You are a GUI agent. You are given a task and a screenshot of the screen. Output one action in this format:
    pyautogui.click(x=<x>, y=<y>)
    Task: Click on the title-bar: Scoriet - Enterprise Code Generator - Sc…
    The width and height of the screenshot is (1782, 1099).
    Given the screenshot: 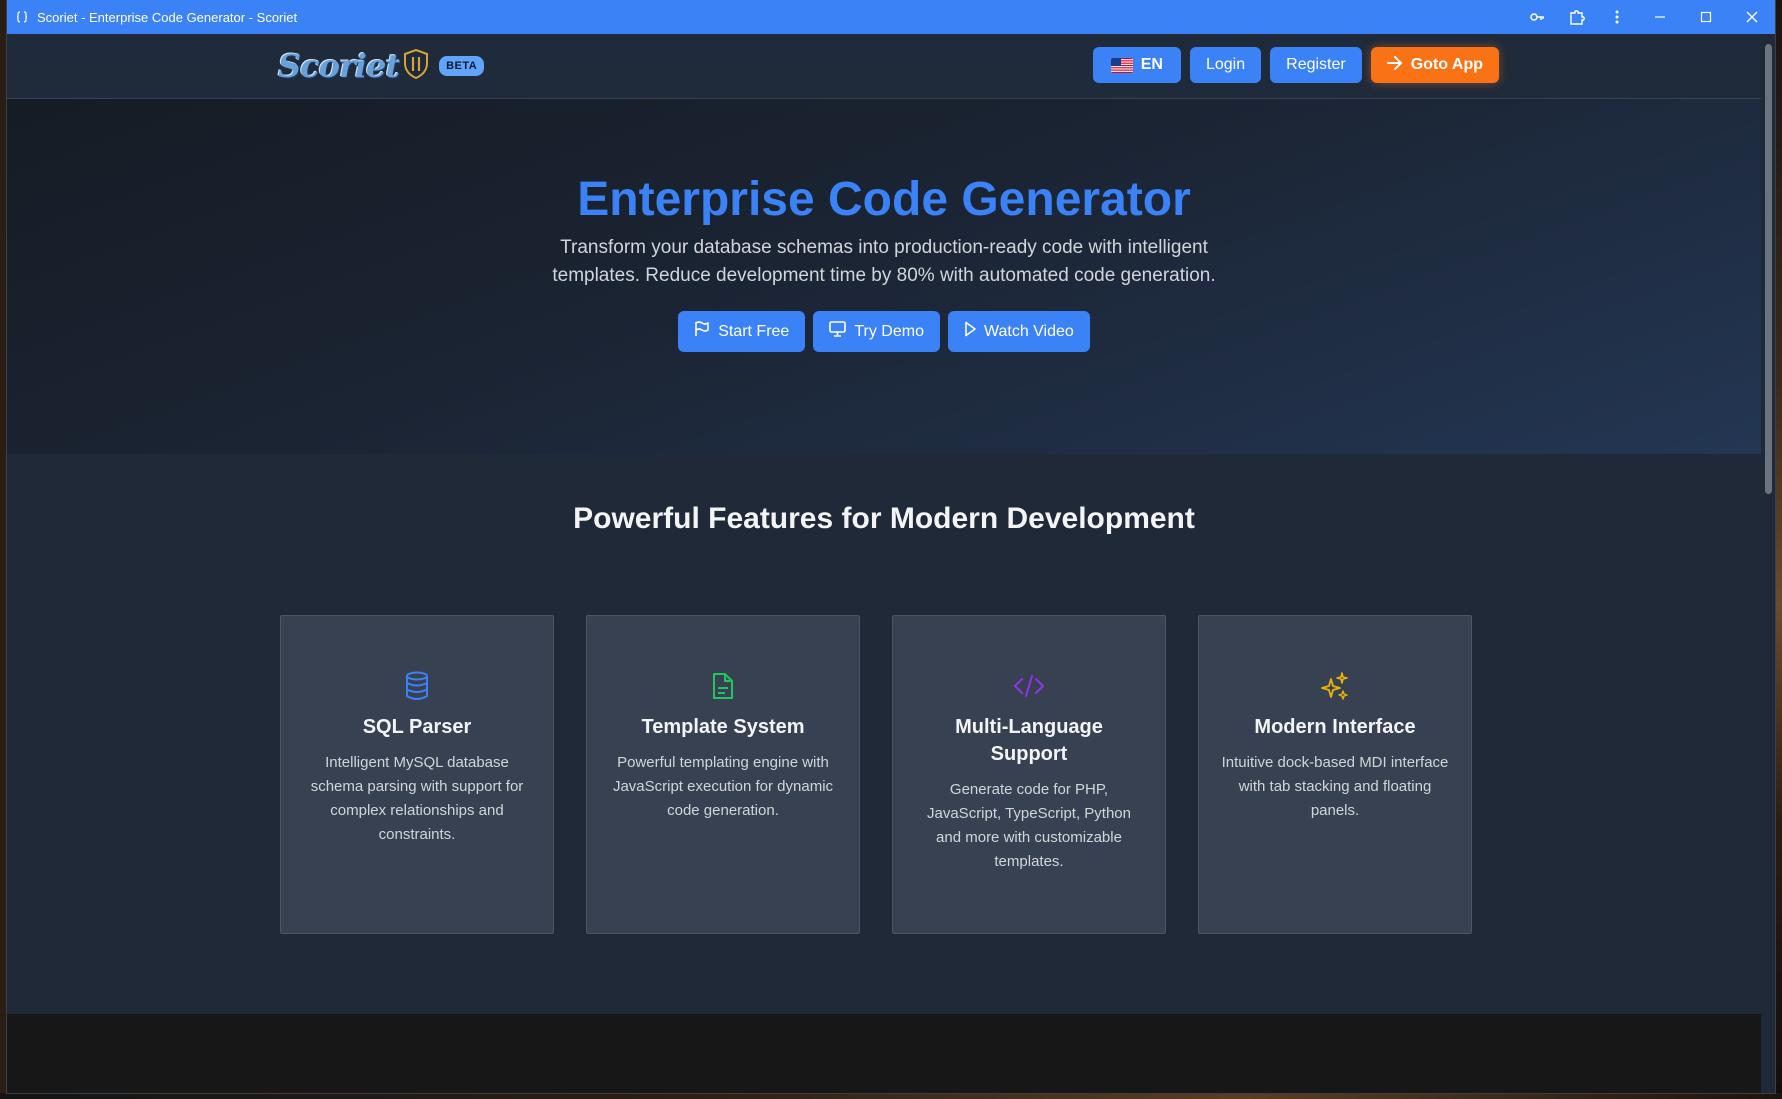 What is the action you would take?
    pyautogui.click(x=891, y=17)
    